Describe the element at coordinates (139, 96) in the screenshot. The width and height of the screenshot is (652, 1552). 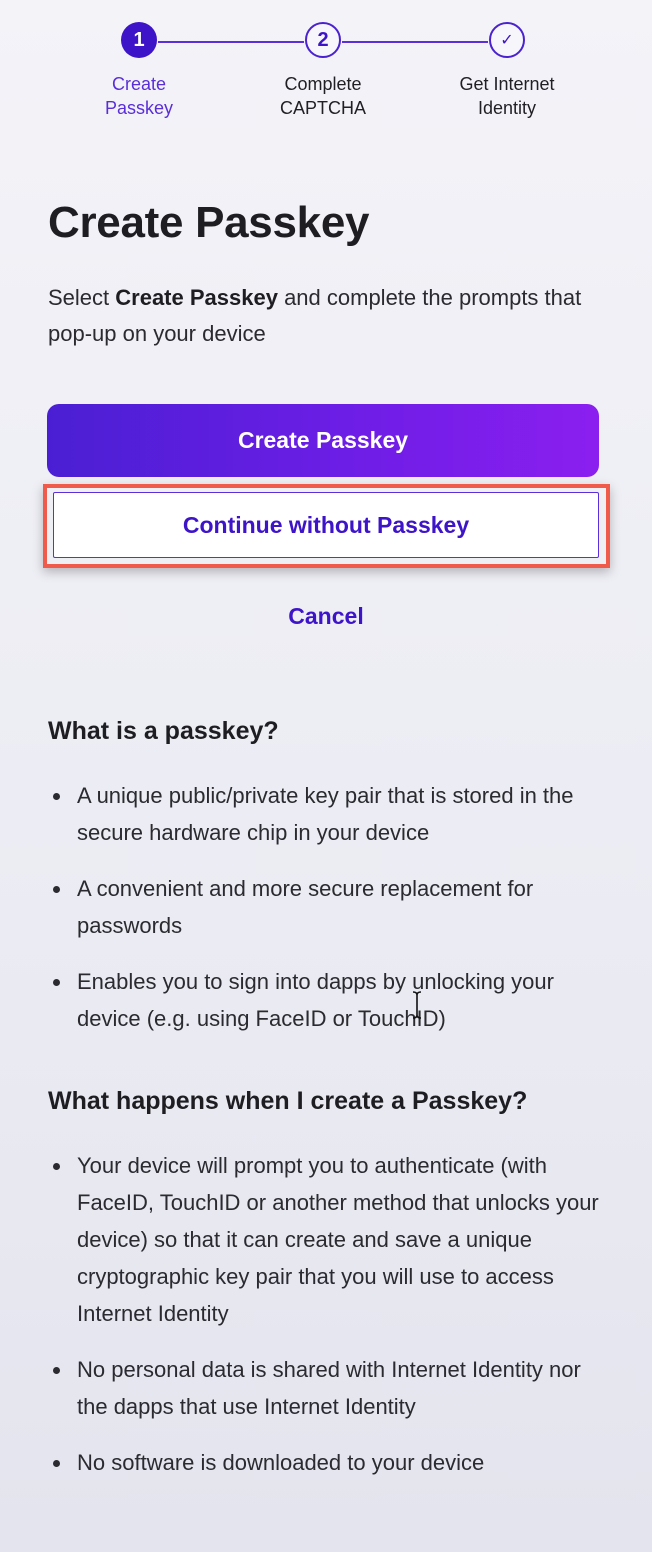
I see `step-1-label: Create Passkey` at that location.